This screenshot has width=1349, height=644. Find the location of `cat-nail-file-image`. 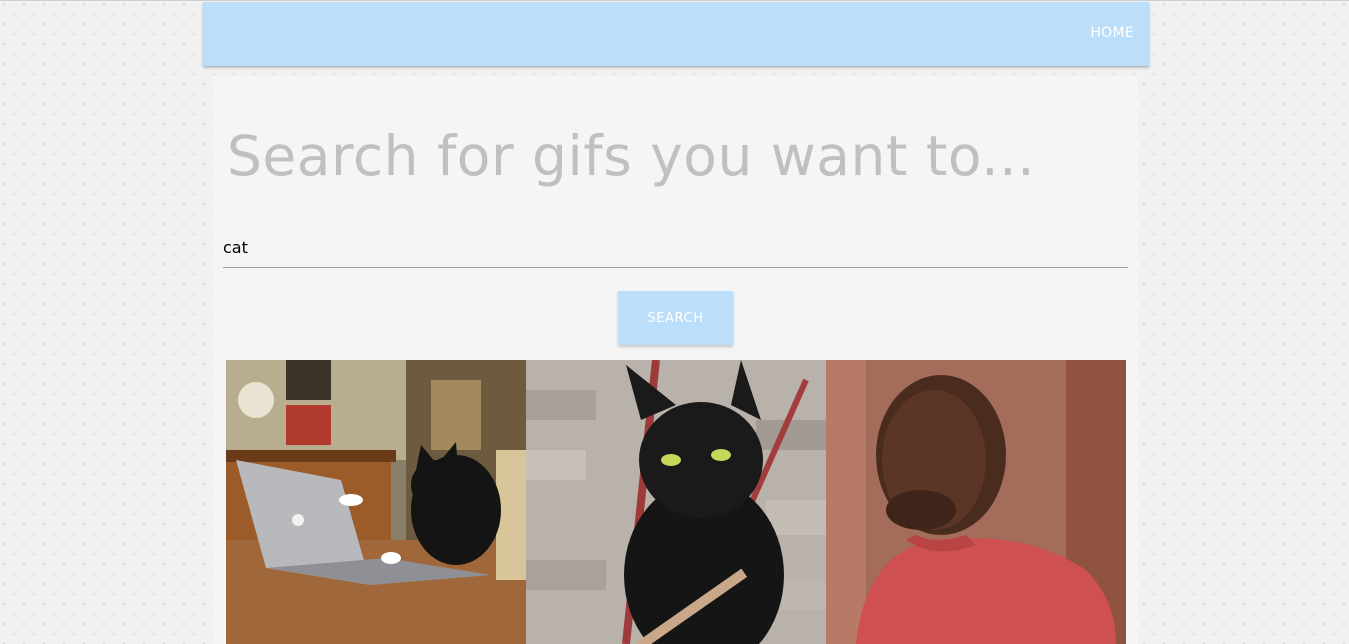

cat-nail-file-image is located at coordinates (676, 502).